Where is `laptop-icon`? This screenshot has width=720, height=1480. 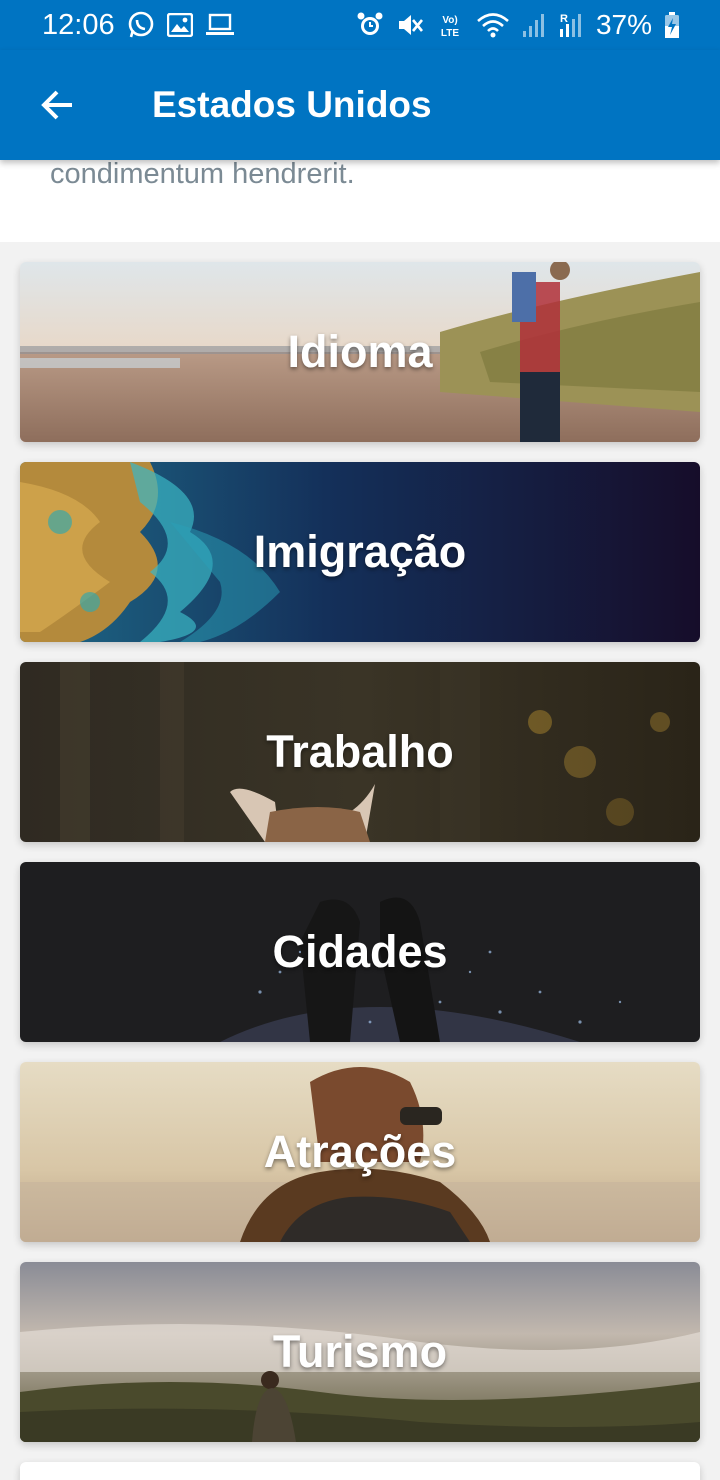 laptop-icon is located at coordinates (220, 25).